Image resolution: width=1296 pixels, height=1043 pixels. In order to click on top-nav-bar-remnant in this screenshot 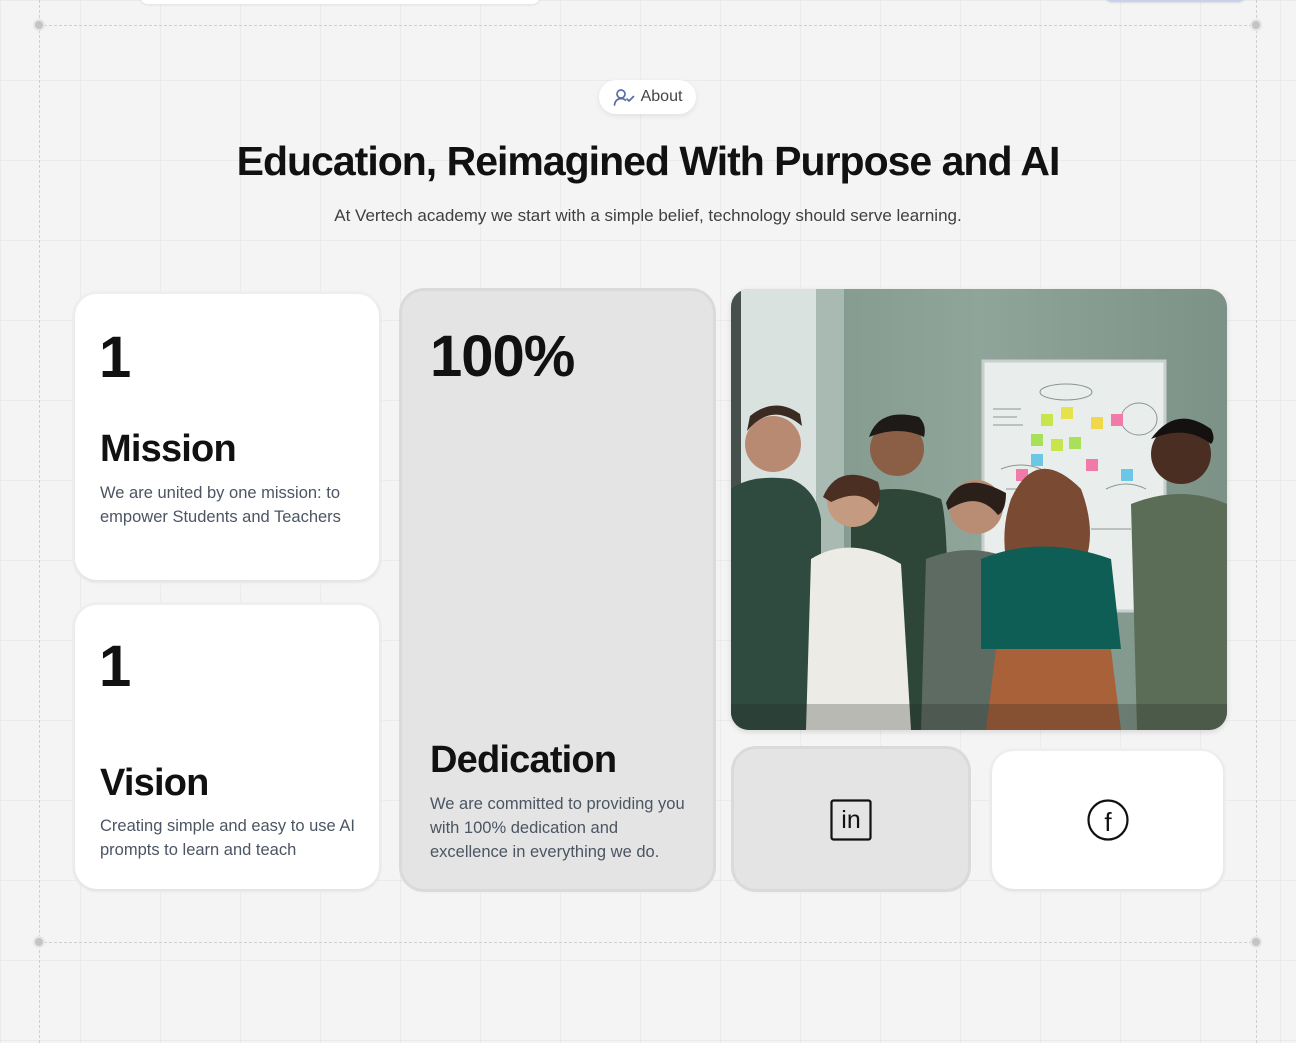, I will do `click(340, 2)`.